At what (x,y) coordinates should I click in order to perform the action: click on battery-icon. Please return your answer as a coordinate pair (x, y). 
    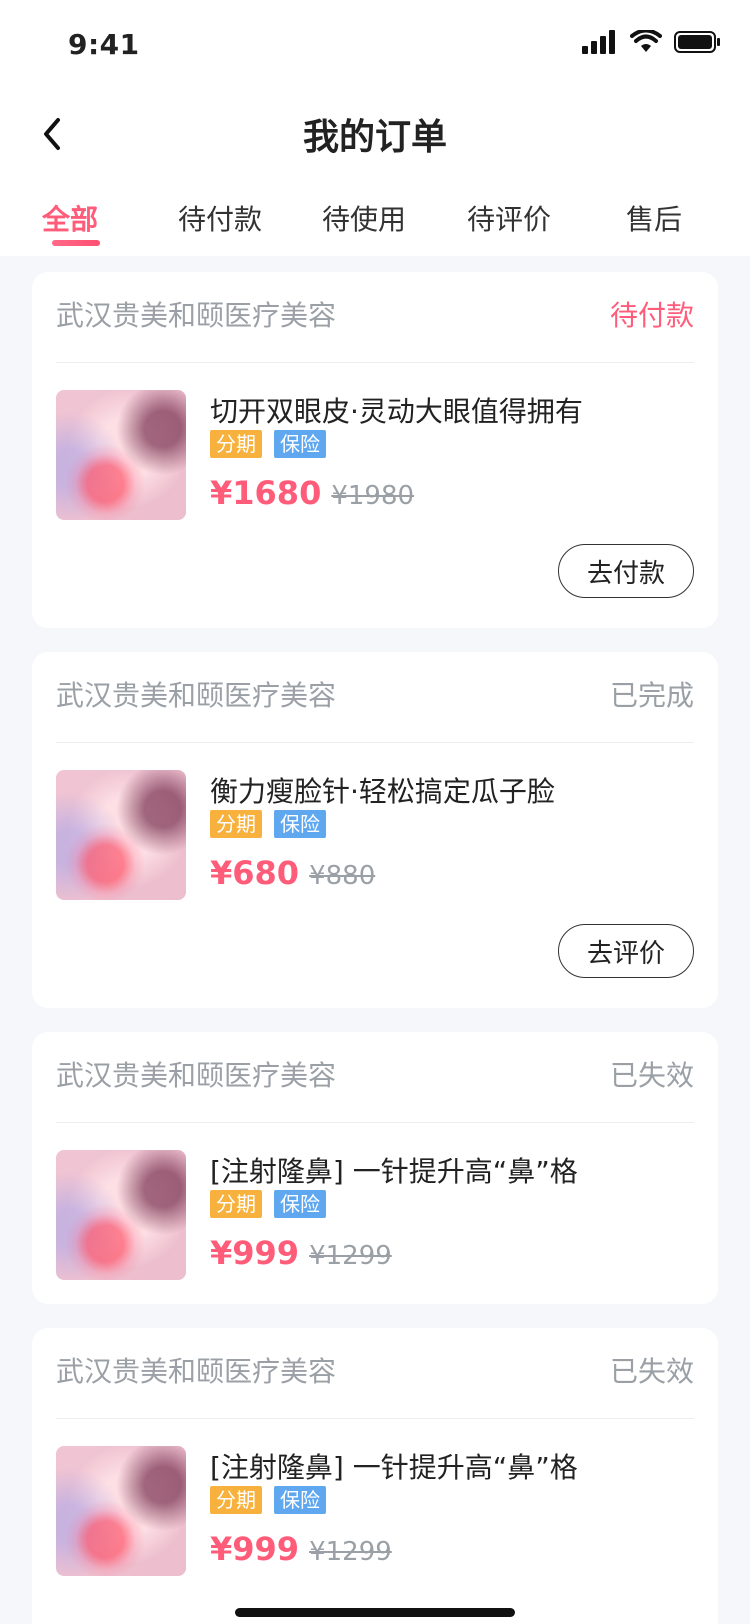
    Looking at the image, I should click on (697, 42).